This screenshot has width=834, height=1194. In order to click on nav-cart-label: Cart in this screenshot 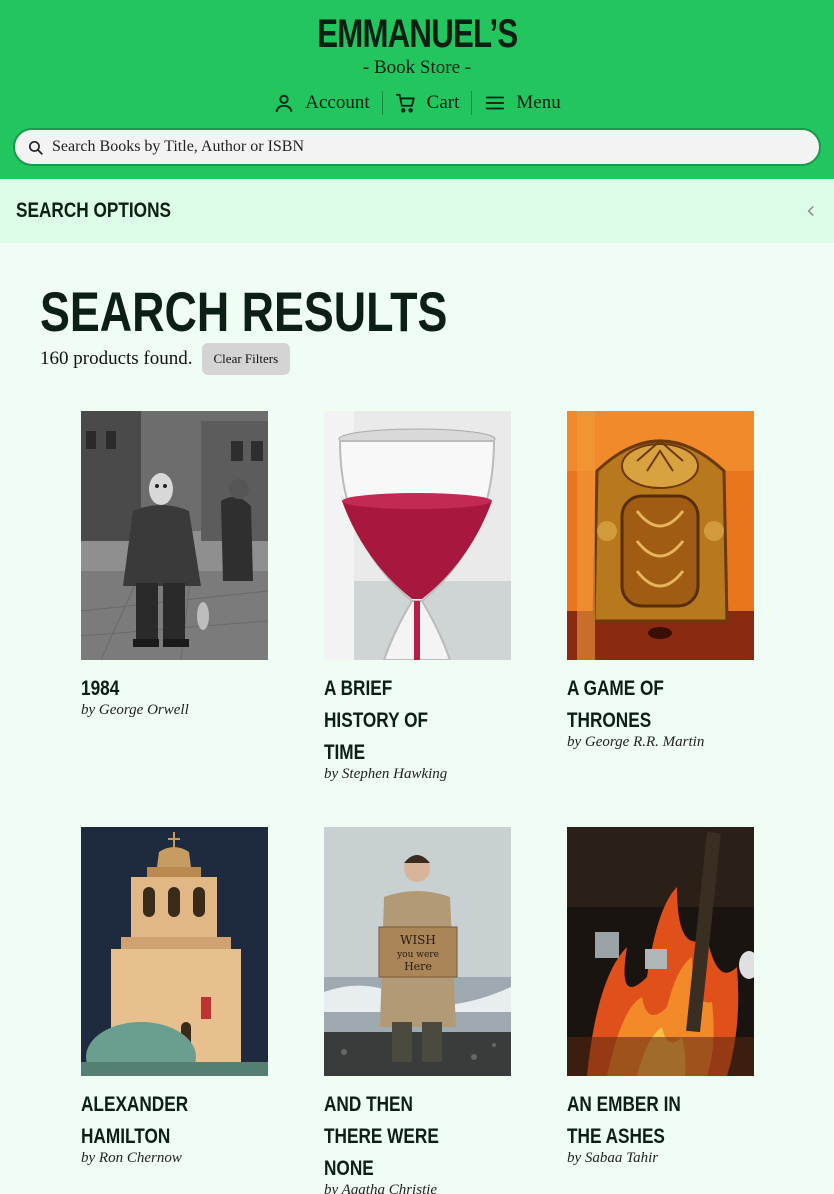, I will do `click(443, 102)`.